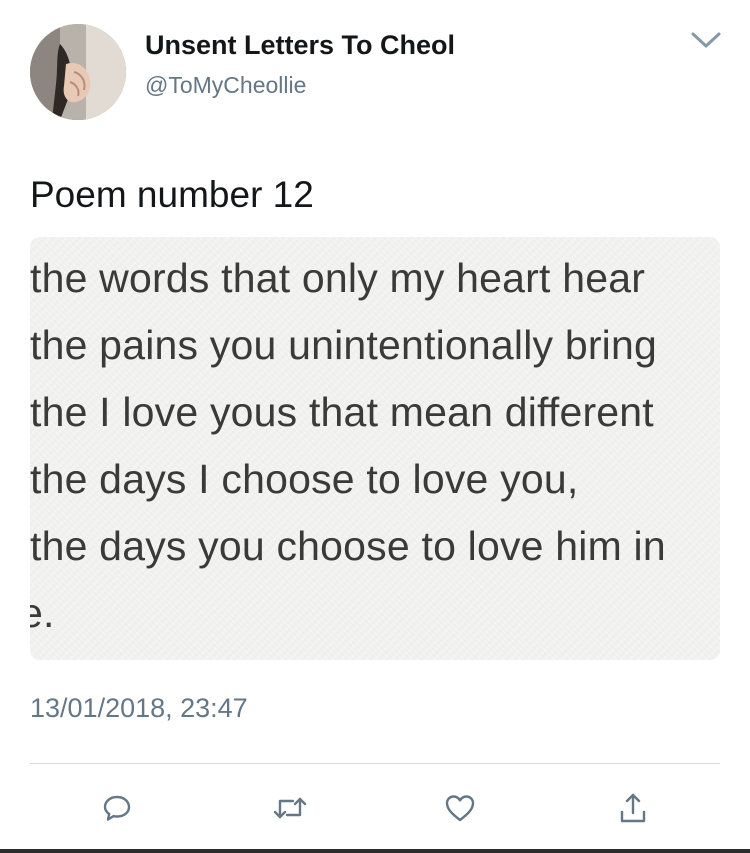 Image resolution: width=750 pixels, height=853 pixels. I want to click on retweet-button, so click(290, 808).